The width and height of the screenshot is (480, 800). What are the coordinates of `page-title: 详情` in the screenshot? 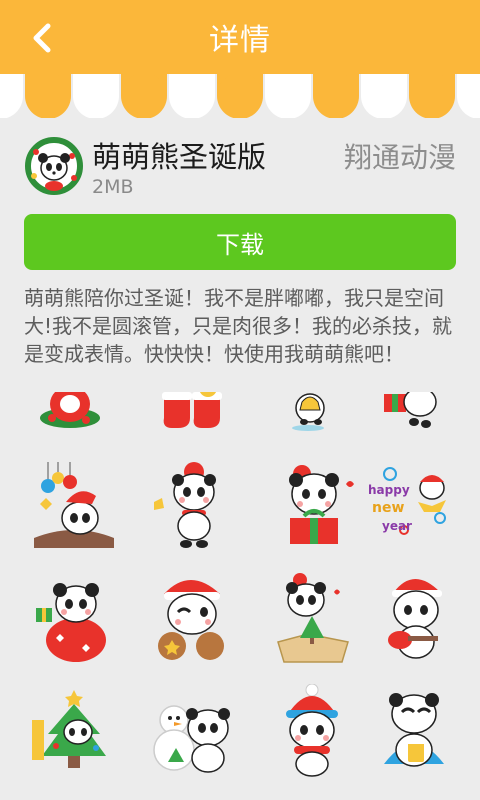 It's located at (240, 40).